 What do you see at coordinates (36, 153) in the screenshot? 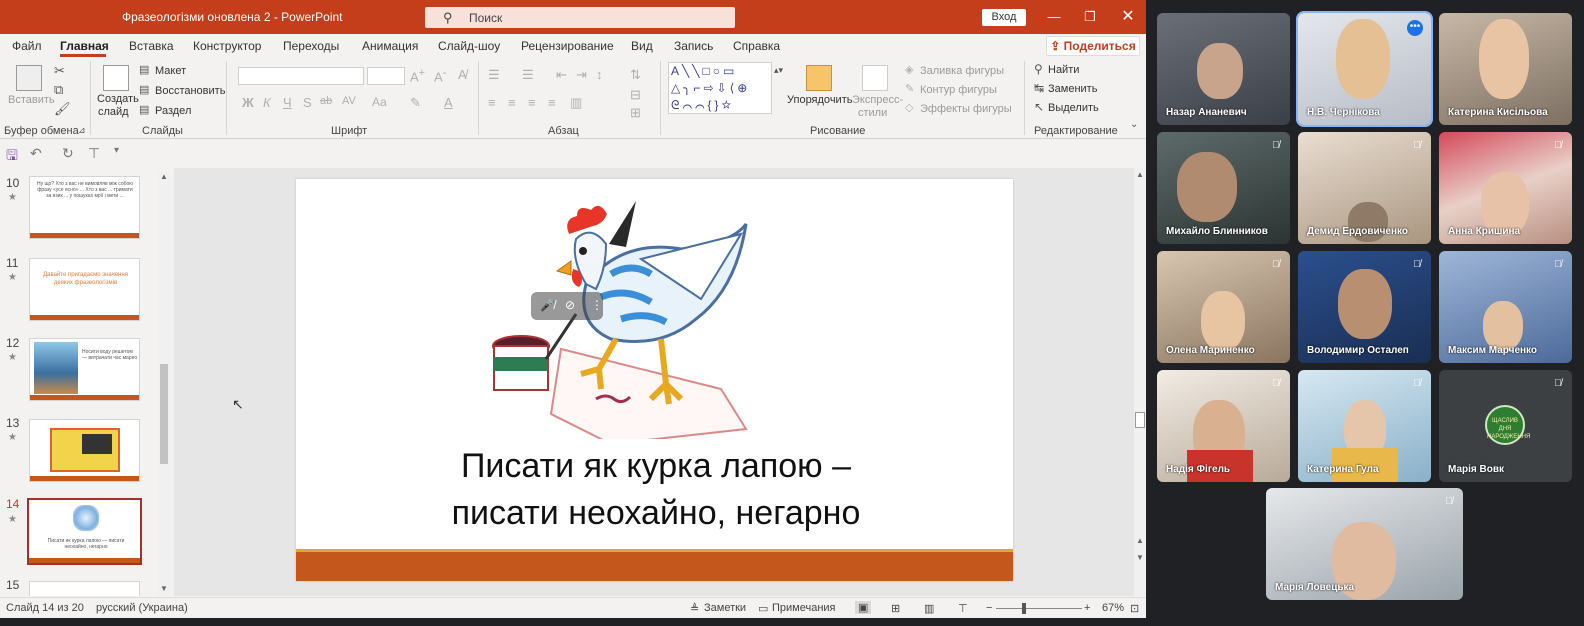
I see `undo-icon: ↶` at bounding box center [36, 153].